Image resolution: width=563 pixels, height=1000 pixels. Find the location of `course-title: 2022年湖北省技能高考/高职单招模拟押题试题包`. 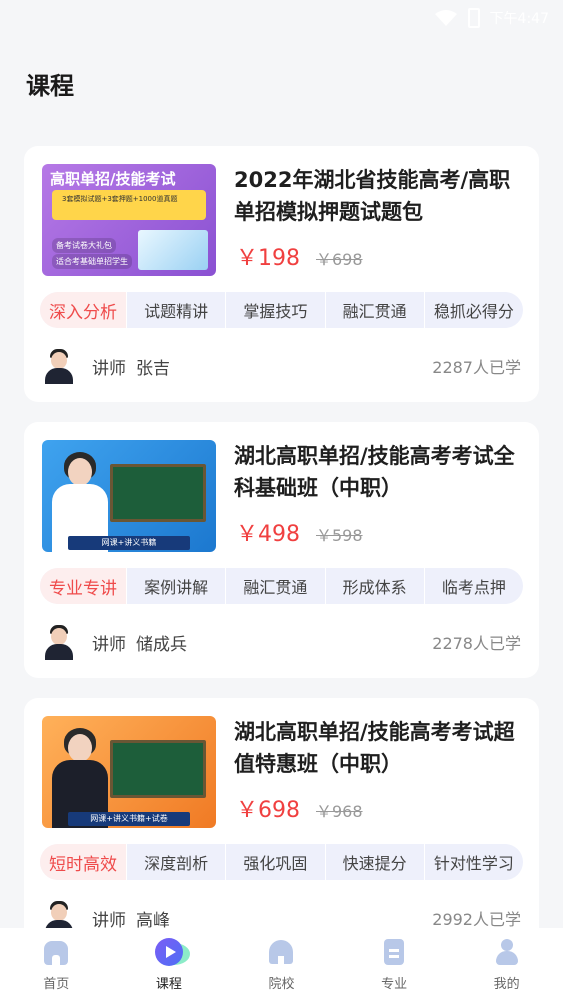

course-title: 2022年湖北省技能高考/高职单招模拟押题试题包 is located at coordinates (380, 196).